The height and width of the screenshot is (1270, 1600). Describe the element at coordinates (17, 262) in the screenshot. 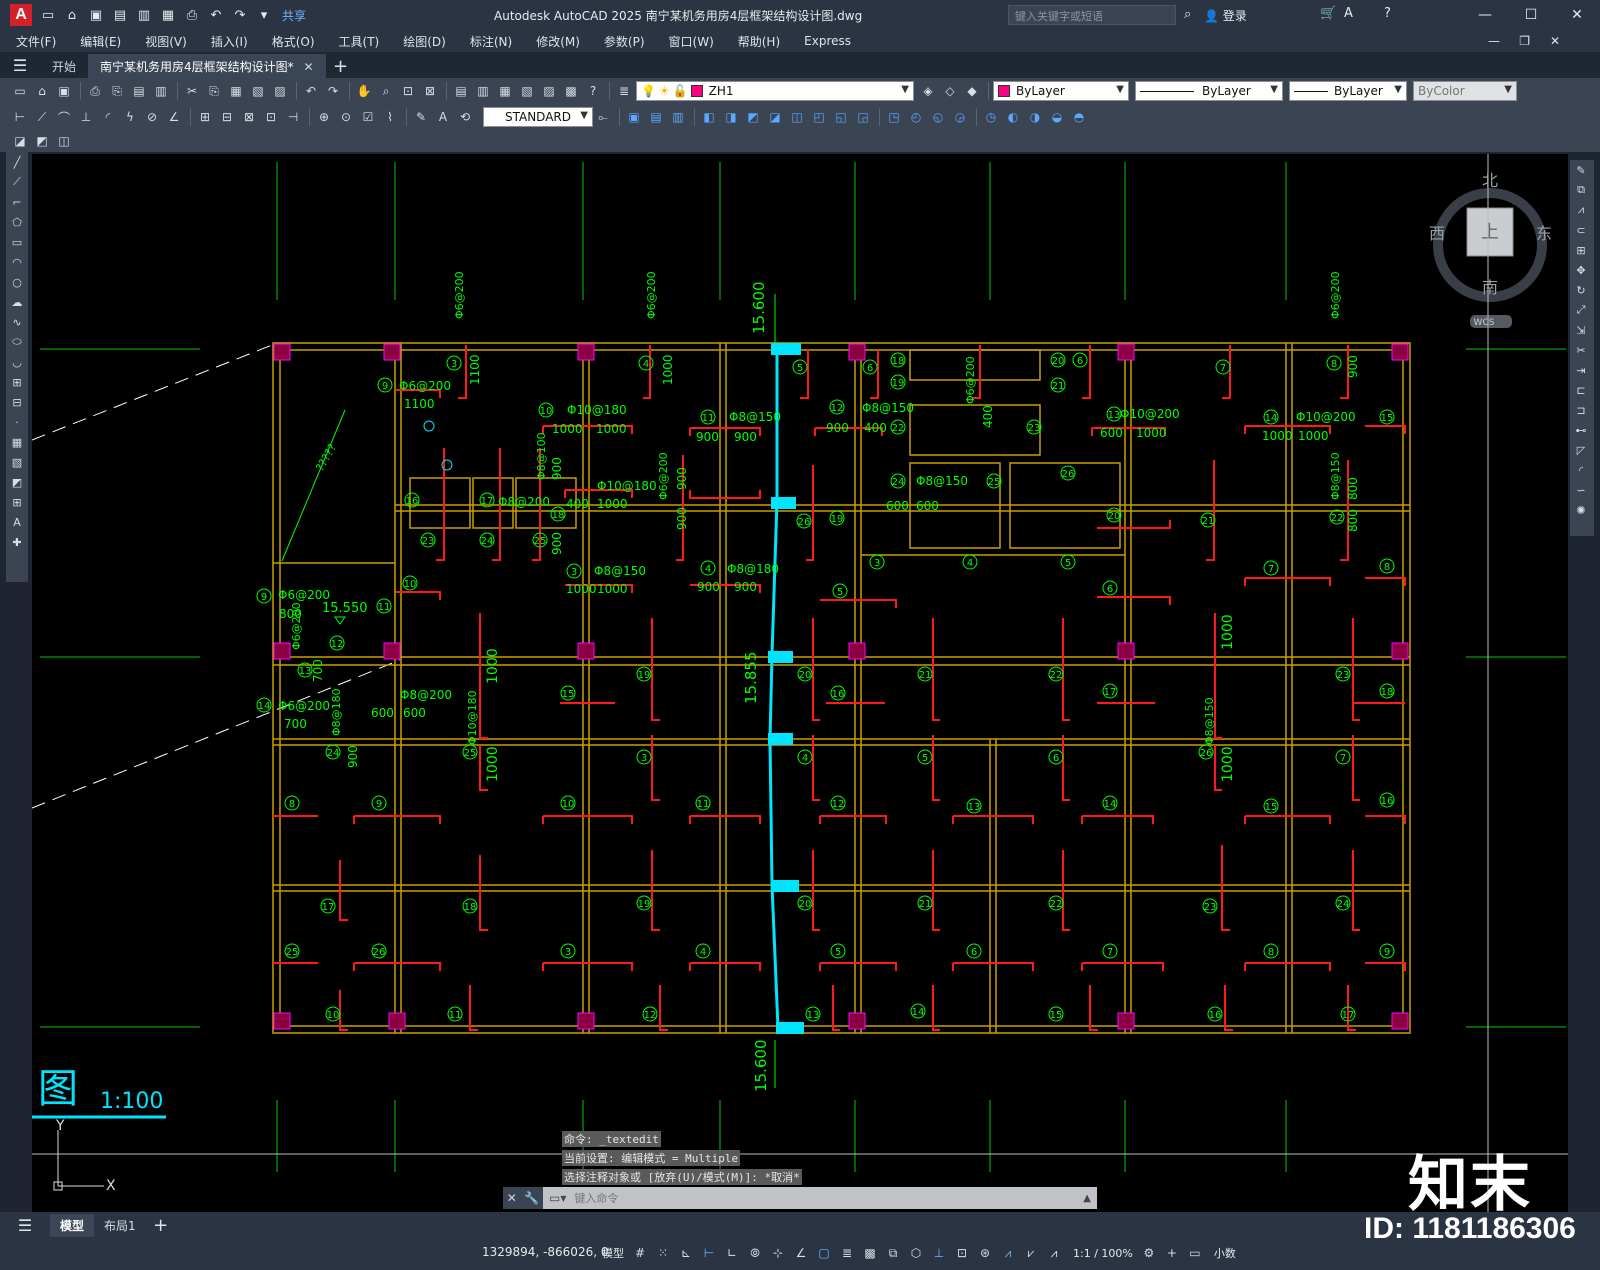

I see `arc-icon: ◠` at that location.